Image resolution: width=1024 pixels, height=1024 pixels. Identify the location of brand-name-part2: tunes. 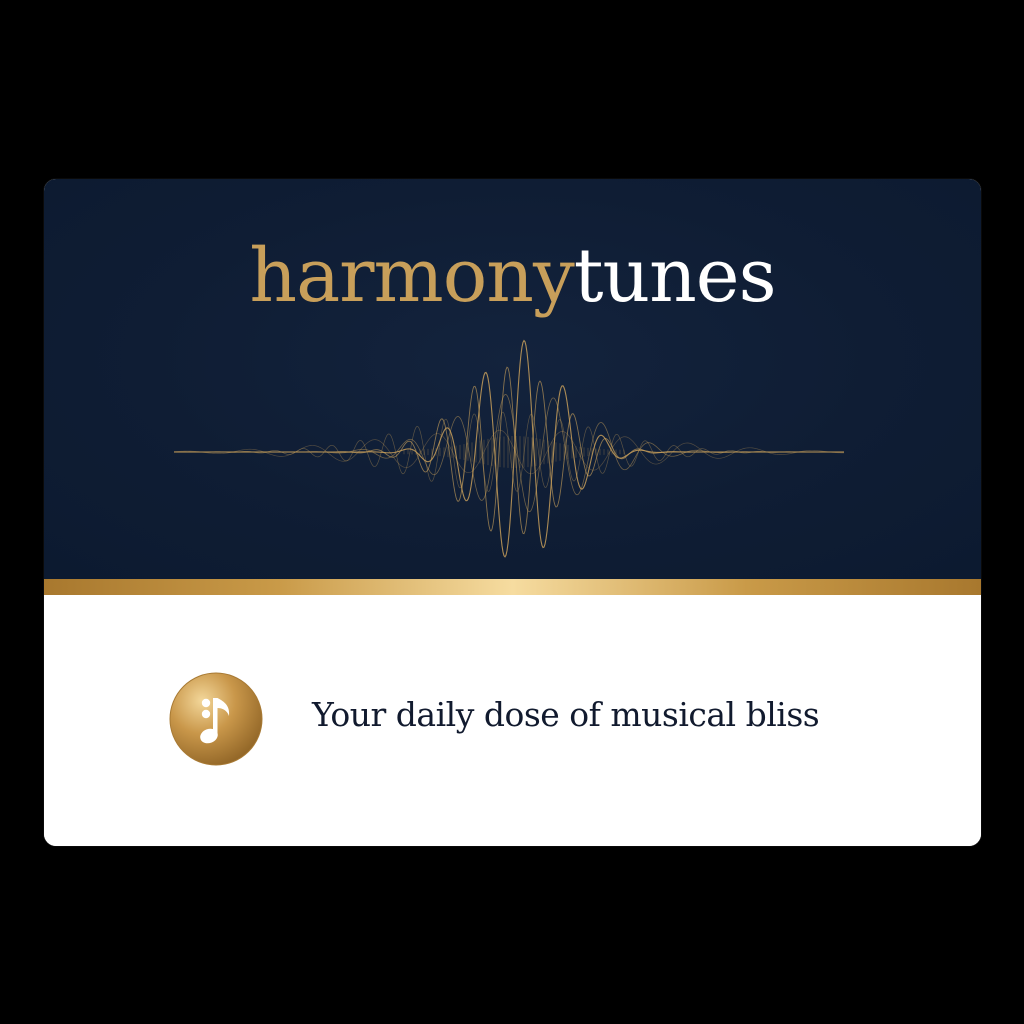
(675, 276).